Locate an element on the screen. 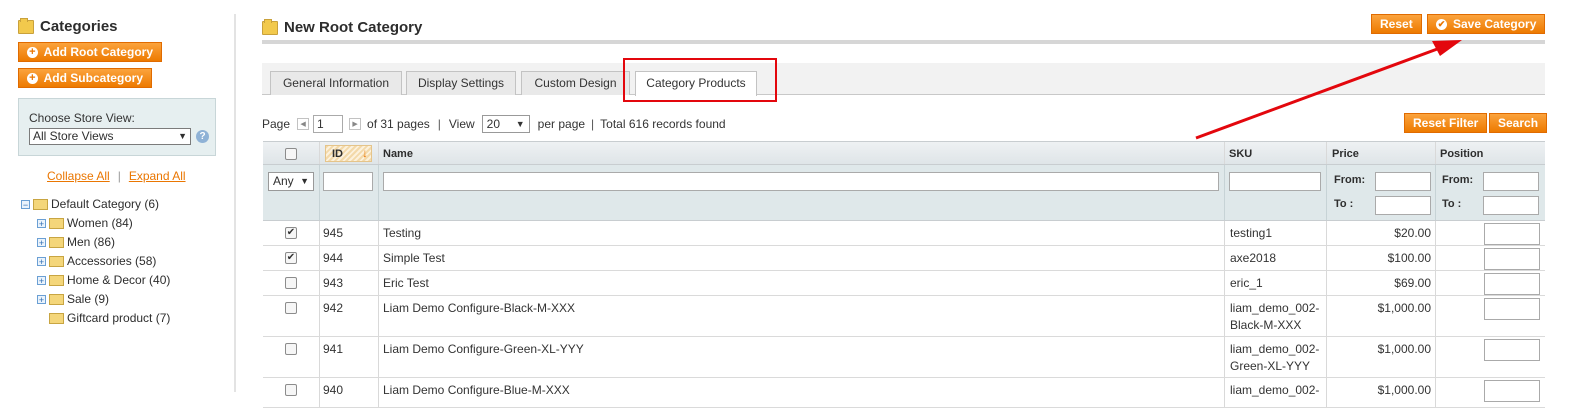 Image resolution: width=1570 pixels, height=408 pixels. tab-label: Display Settings is located at coordinates (461, 83).